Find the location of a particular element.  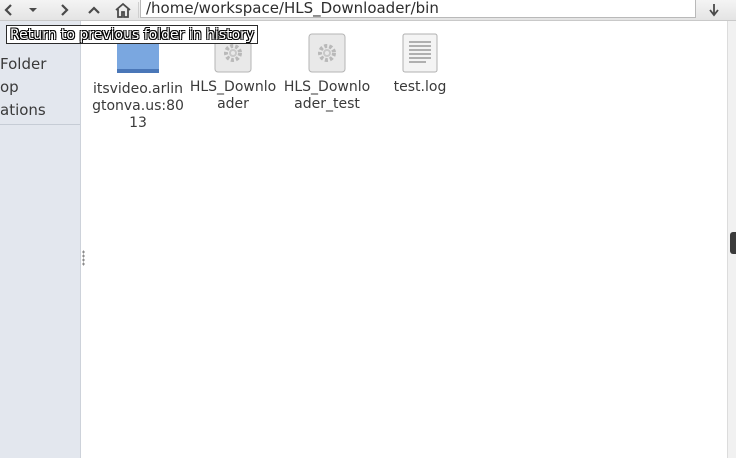

home-button is located at coordinates (123, 9).